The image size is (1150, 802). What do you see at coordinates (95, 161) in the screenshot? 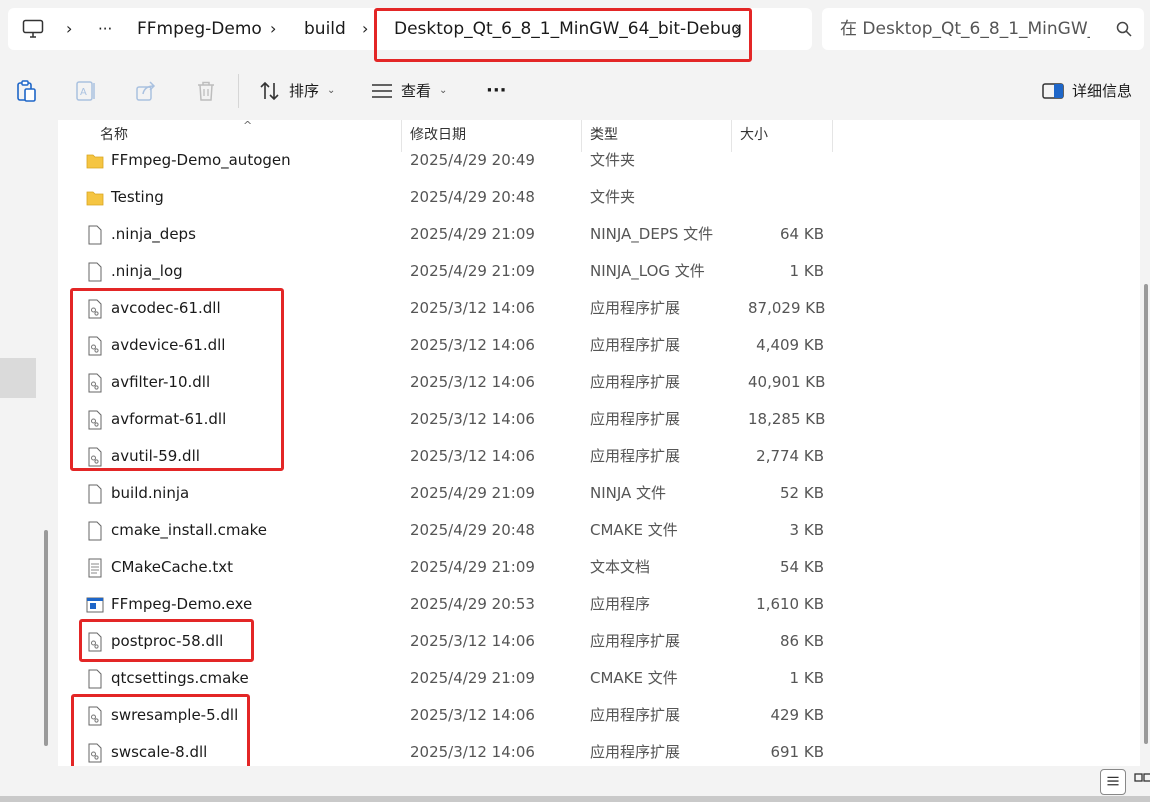
I see `folder-icon` at bounding box center [95, 161].